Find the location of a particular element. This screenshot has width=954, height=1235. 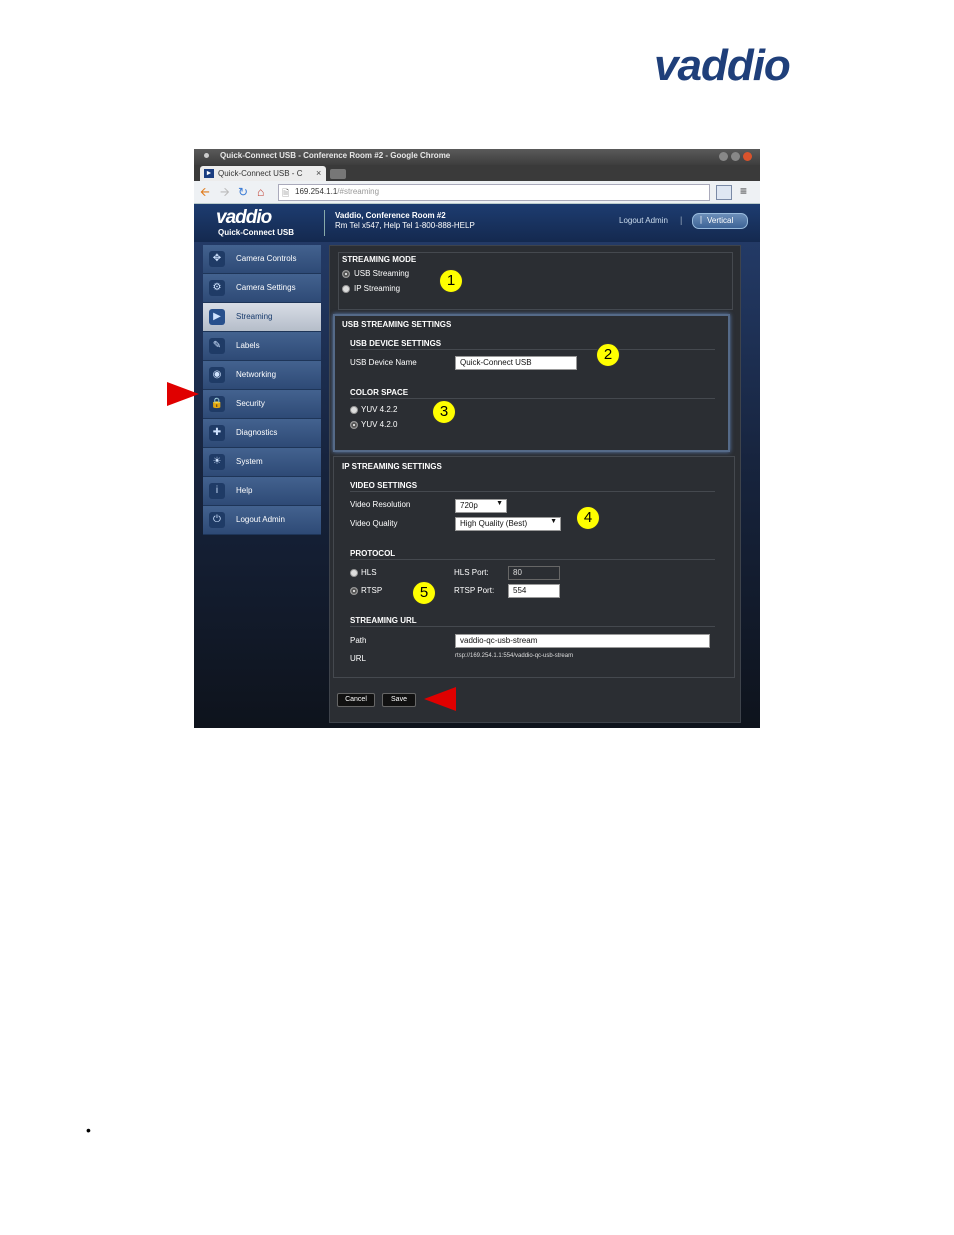

usb-device-settings-heading: USB DEVICE SETTINGS is located at coordinates (396, 343).